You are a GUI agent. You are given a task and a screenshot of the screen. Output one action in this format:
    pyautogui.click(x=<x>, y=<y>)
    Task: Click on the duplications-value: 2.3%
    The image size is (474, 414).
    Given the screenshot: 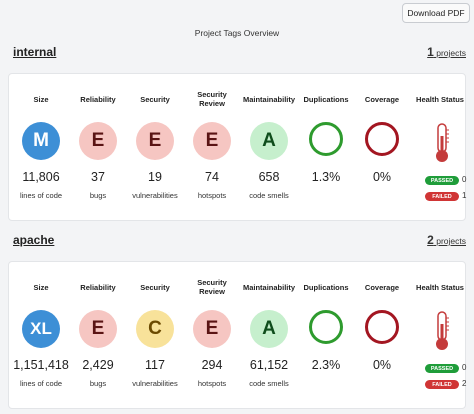 What is the action you would take?
    pyautogui.click(x=326, y=365)
    